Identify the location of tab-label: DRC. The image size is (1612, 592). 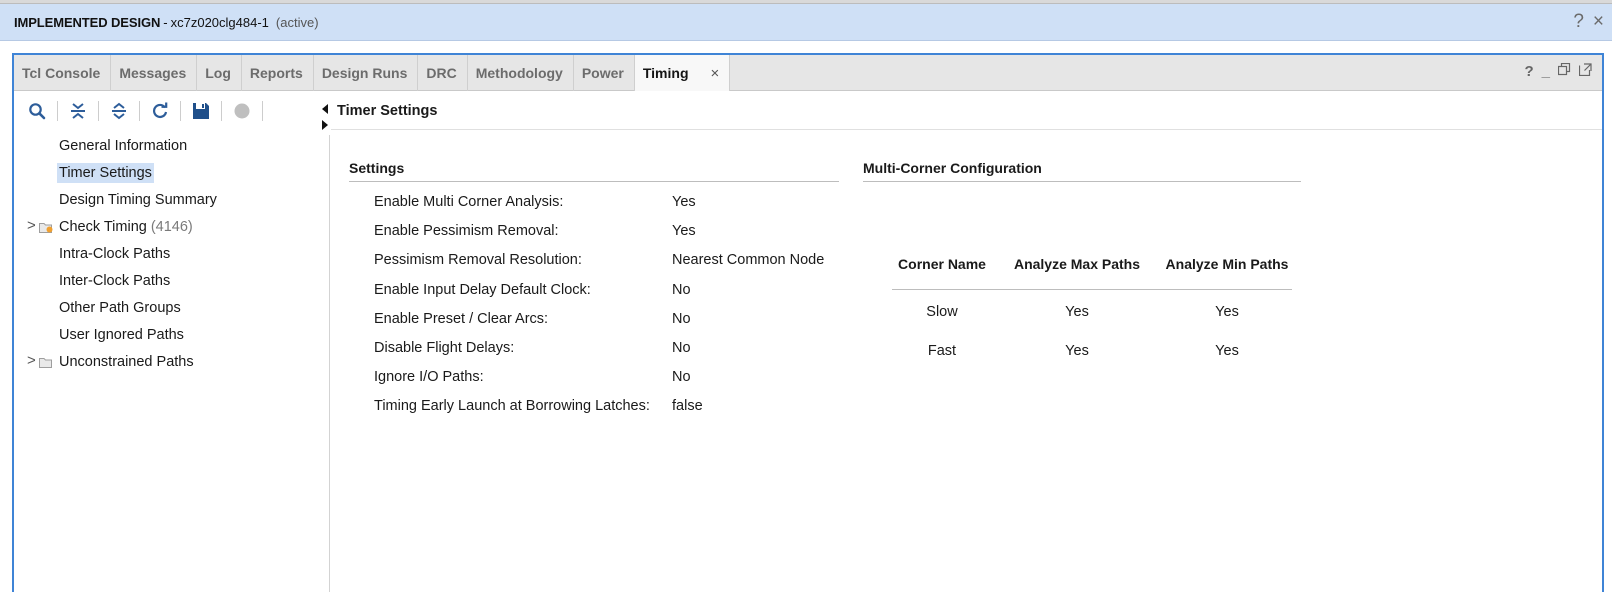
(441, 73).